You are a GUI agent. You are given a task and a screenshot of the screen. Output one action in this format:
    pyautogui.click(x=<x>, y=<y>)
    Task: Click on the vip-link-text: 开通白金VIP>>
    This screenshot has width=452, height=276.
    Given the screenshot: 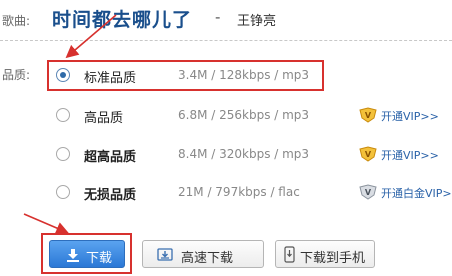 What is the action you would take?
    pyautogui.click(x=416, y=193)
    